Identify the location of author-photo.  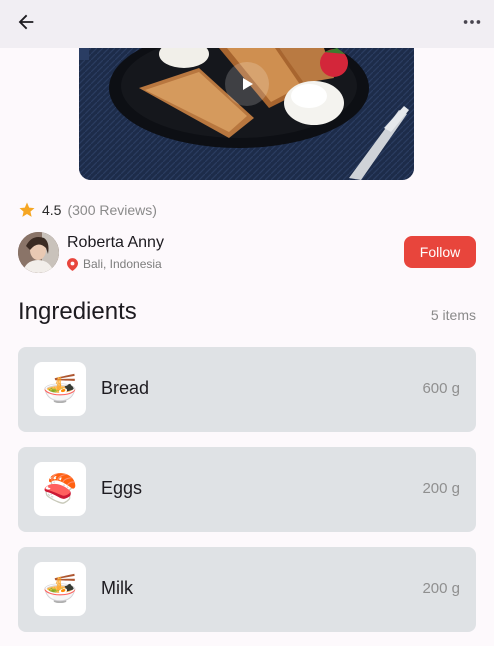
(38, 252).